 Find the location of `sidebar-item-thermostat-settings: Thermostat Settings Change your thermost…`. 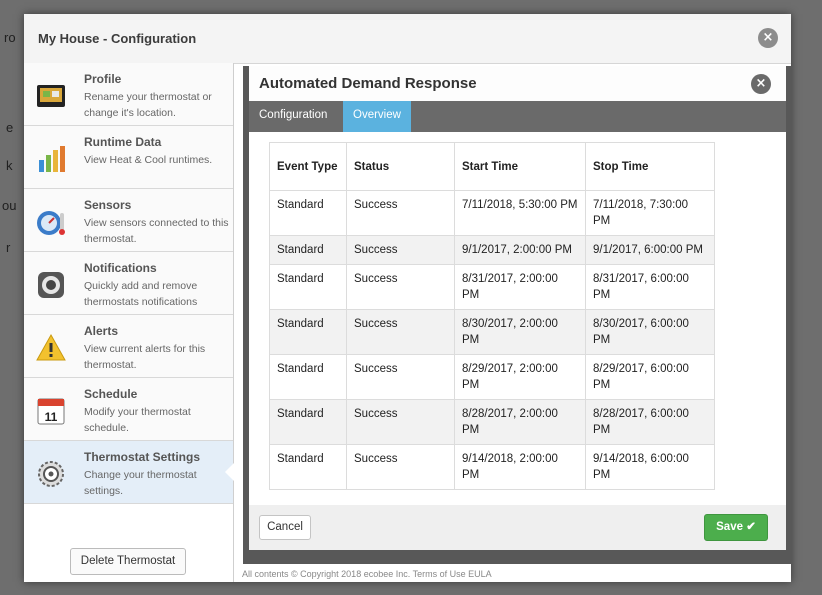

sidebar-item-thermostat-settings: Thermostat Settings Change your thermost… is located at coordinates (129, 472).